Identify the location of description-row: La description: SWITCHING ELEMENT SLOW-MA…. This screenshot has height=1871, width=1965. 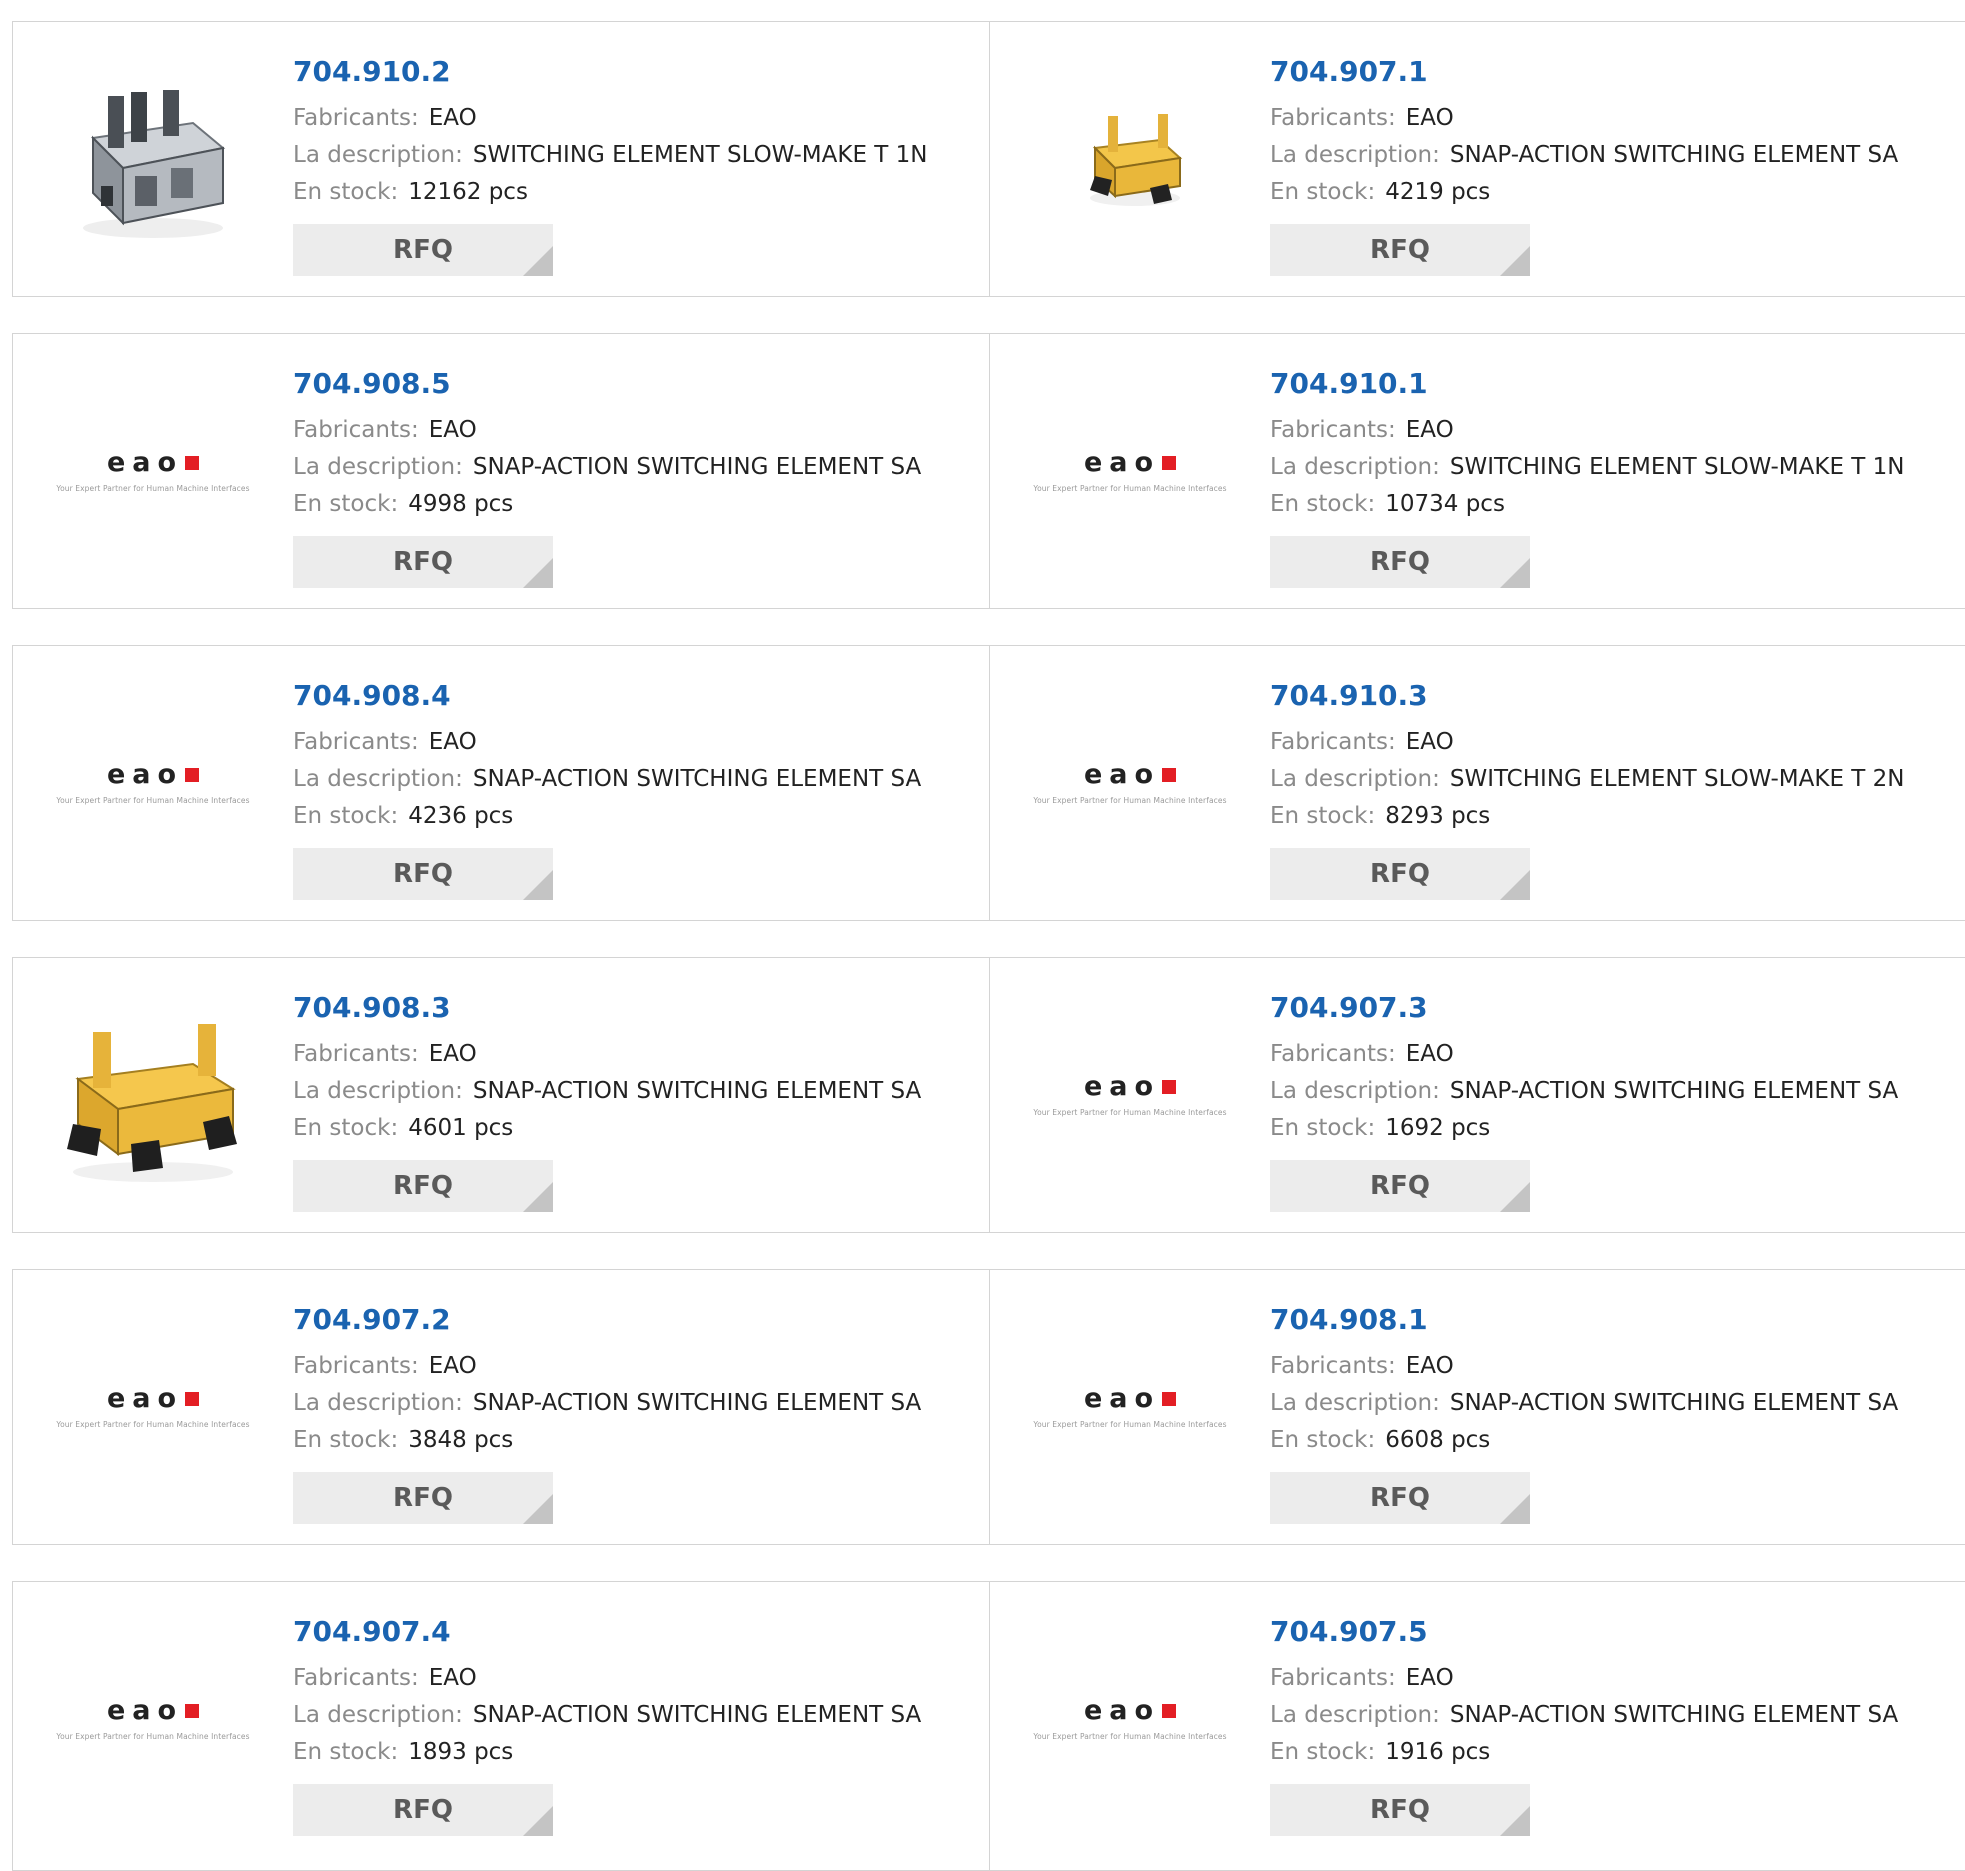
(1617, 467).